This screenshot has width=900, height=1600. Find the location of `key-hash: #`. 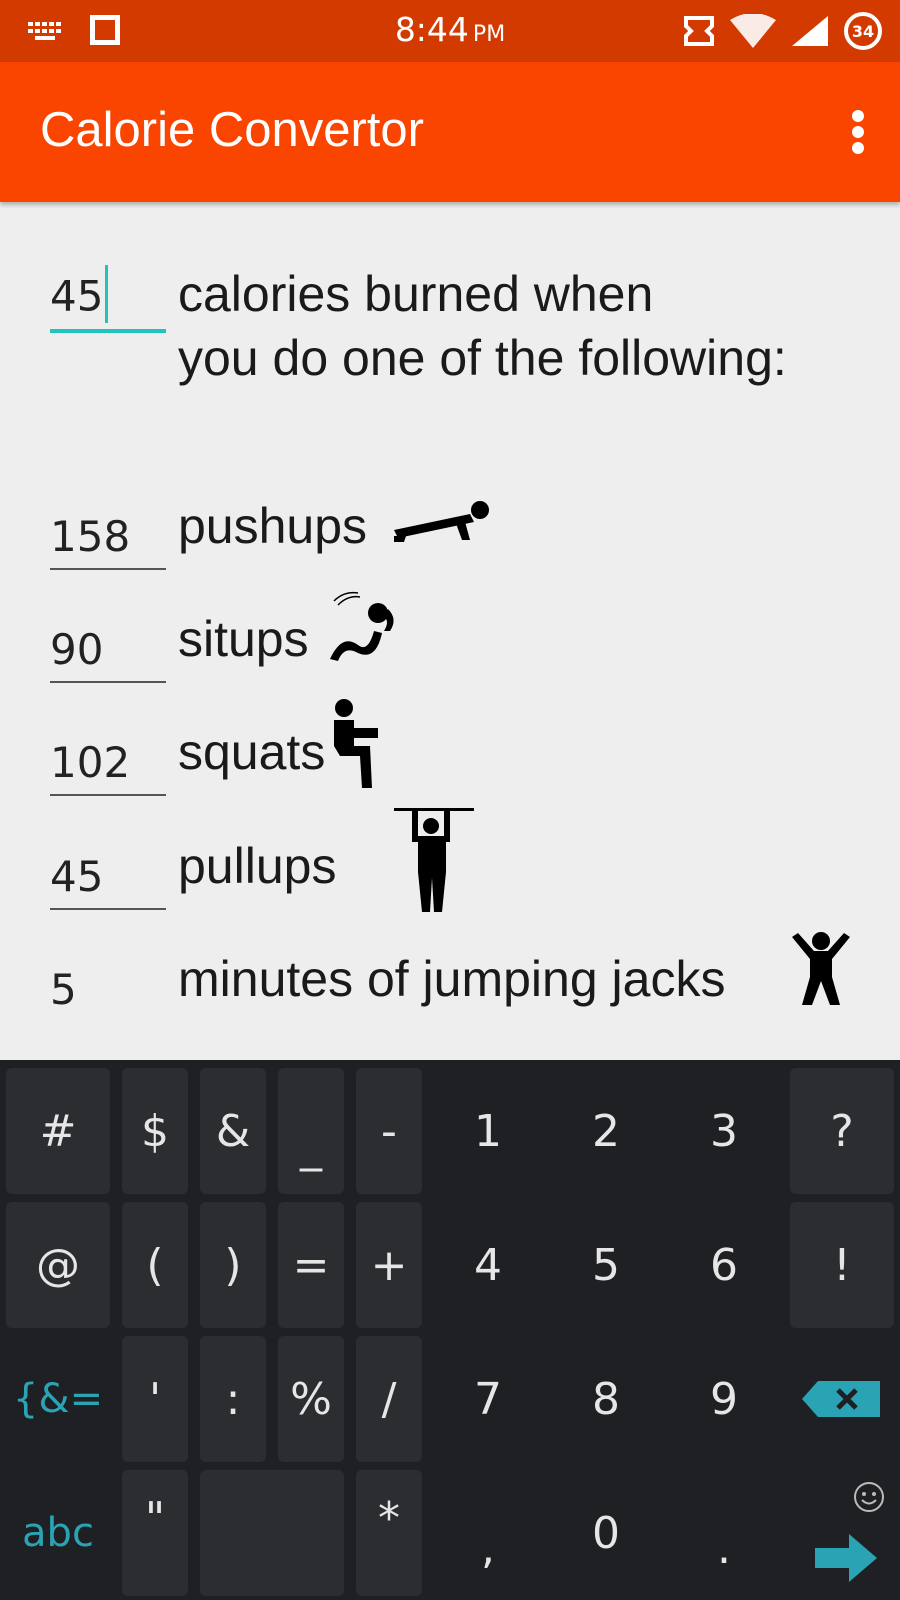

key-hash: # is located at coordinates (58, 1131).